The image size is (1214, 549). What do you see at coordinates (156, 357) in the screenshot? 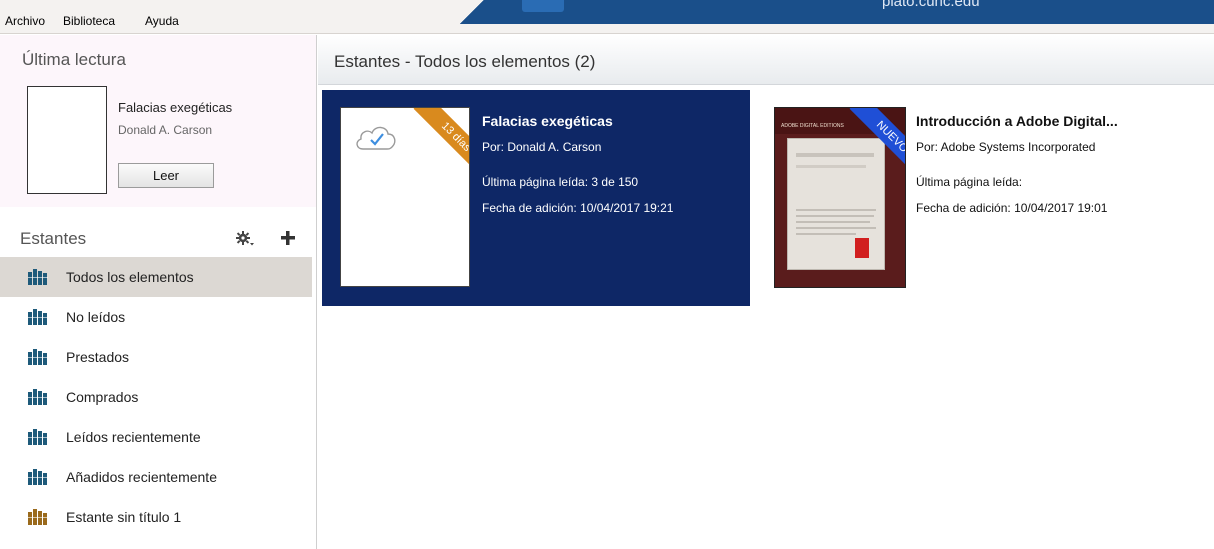
I see `shelf-item: Prestados` at bounding box center [156, 357].